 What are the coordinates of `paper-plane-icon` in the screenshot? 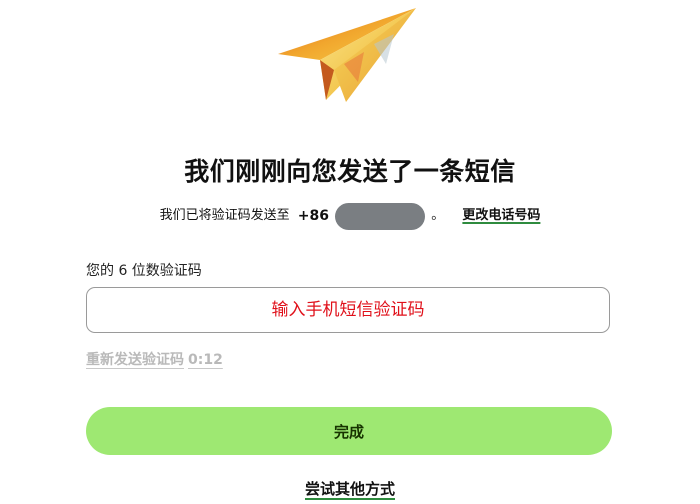 It's located at (347, 56).